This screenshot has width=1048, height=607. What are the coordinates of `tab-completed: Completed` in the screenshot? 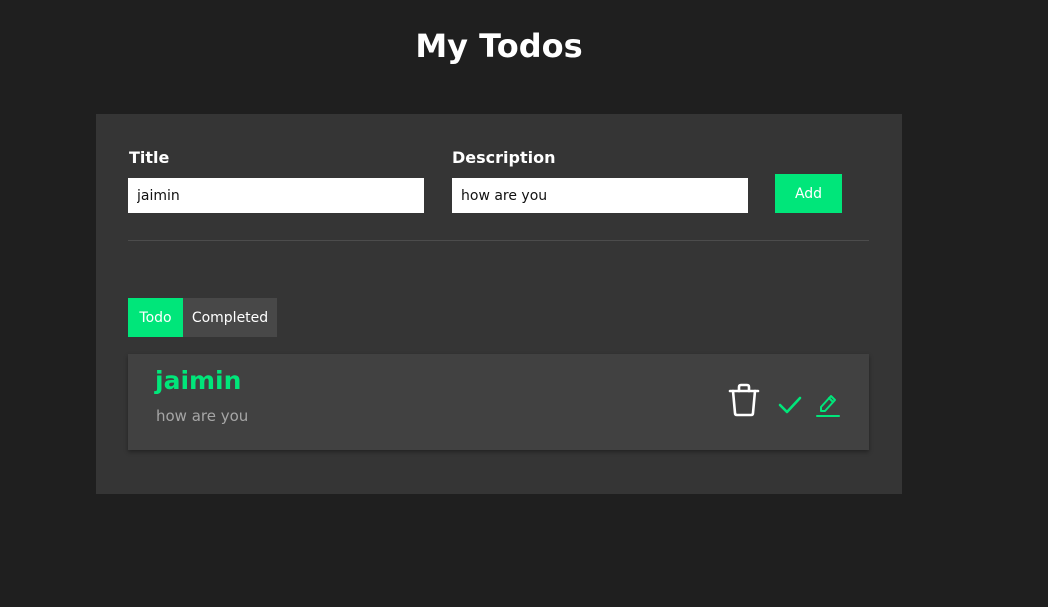 It's located at (230, 317).